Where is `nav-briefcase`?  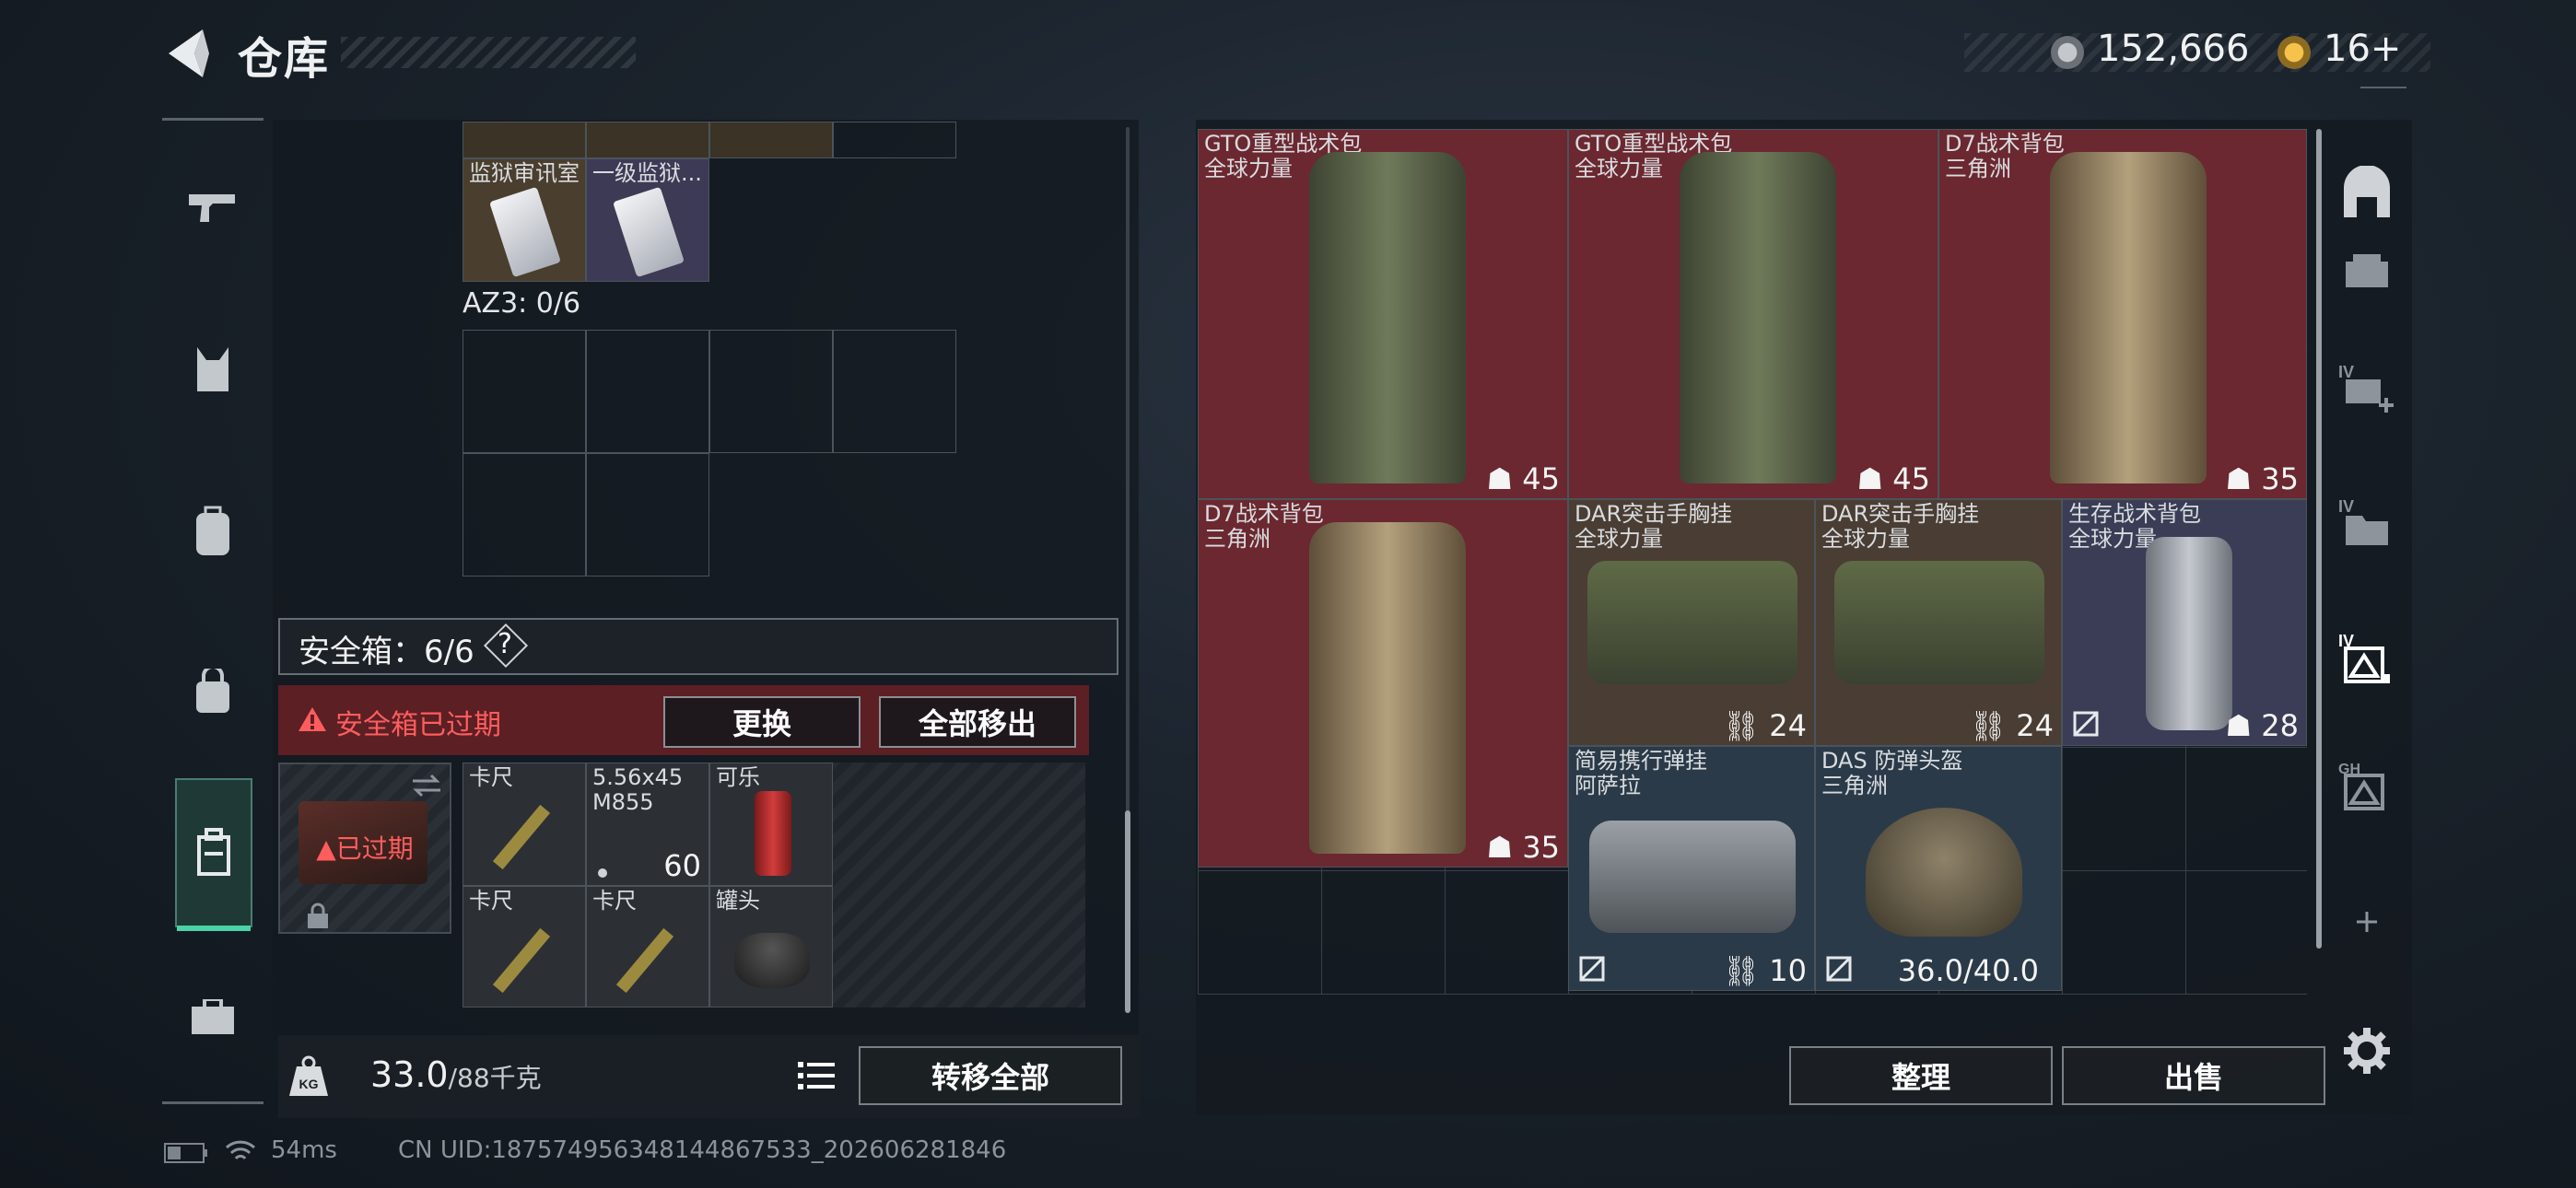 nav-briefcase is located at coordinates (213, 1017).